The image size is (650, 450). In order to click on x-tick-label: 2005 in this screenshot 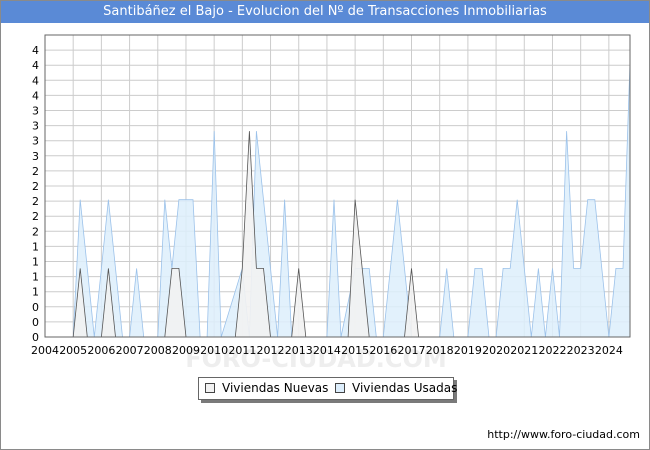, I will do `click(73, 350)`.